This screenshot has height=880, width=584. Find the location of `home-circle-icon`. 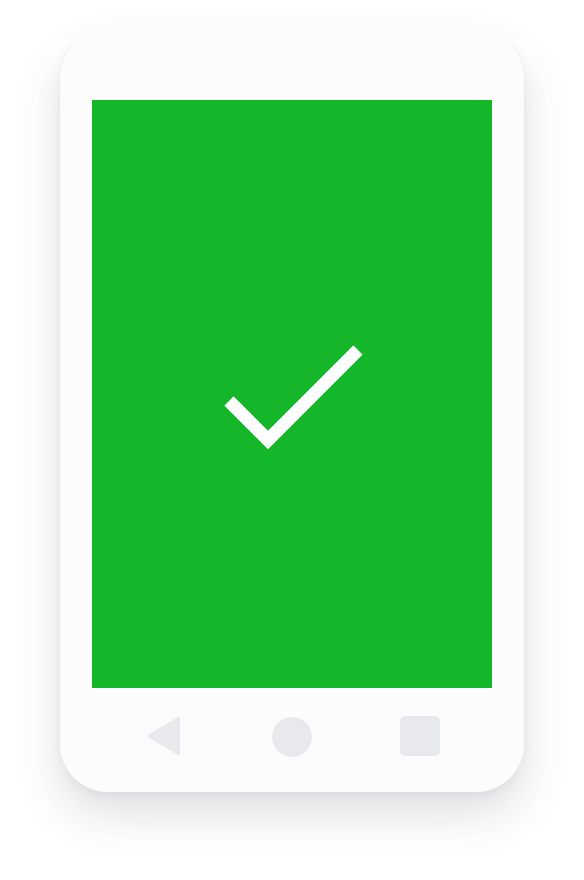

home-circle-icon is located at coordinates (292, 737).